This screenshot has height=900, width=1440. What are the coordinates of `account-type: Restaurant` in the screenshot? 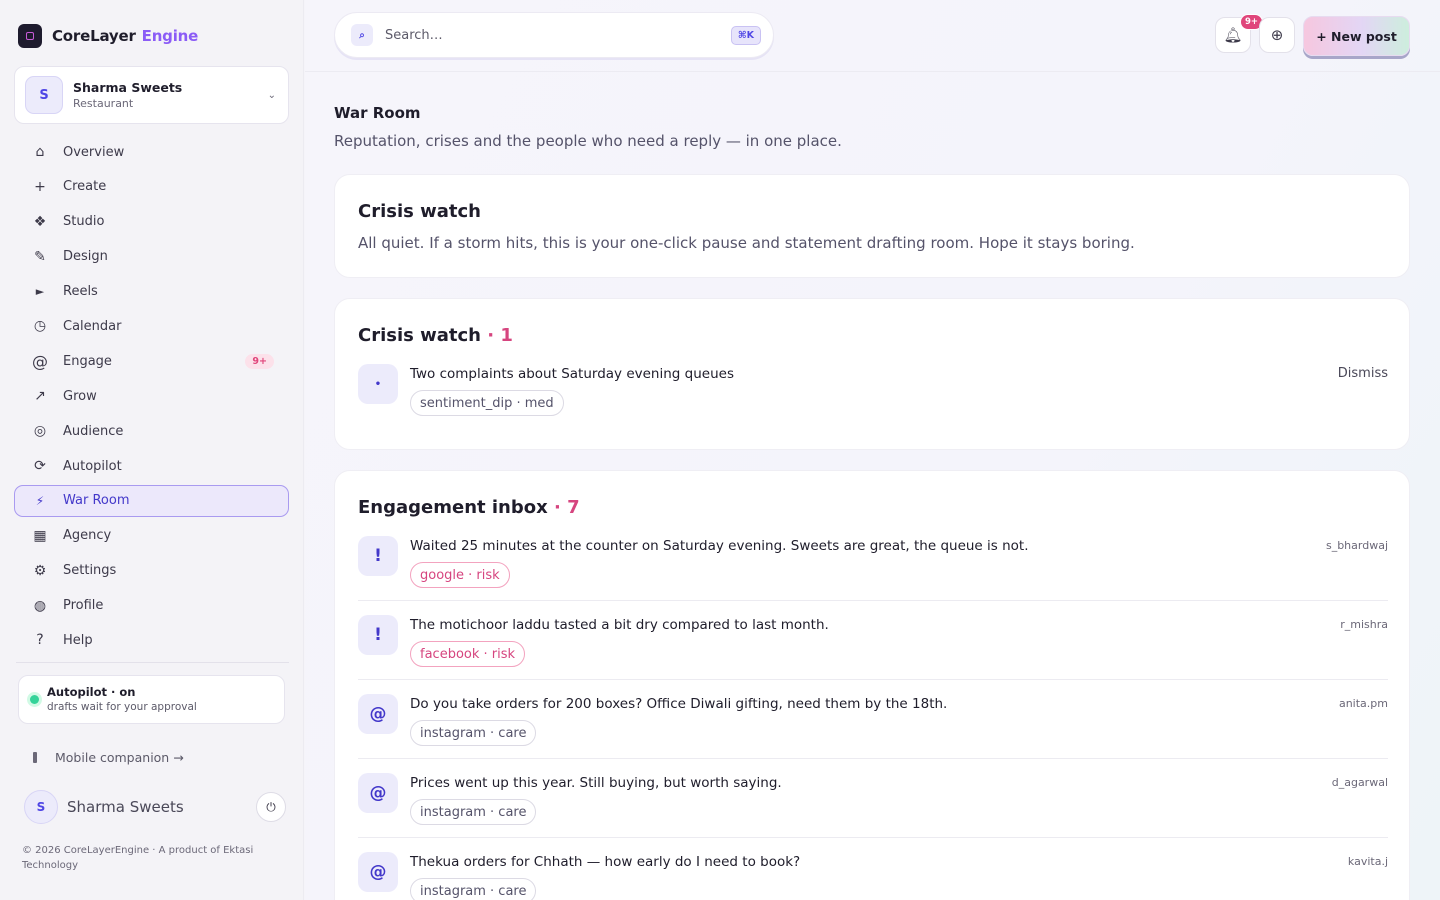 It's located at (103, 103).